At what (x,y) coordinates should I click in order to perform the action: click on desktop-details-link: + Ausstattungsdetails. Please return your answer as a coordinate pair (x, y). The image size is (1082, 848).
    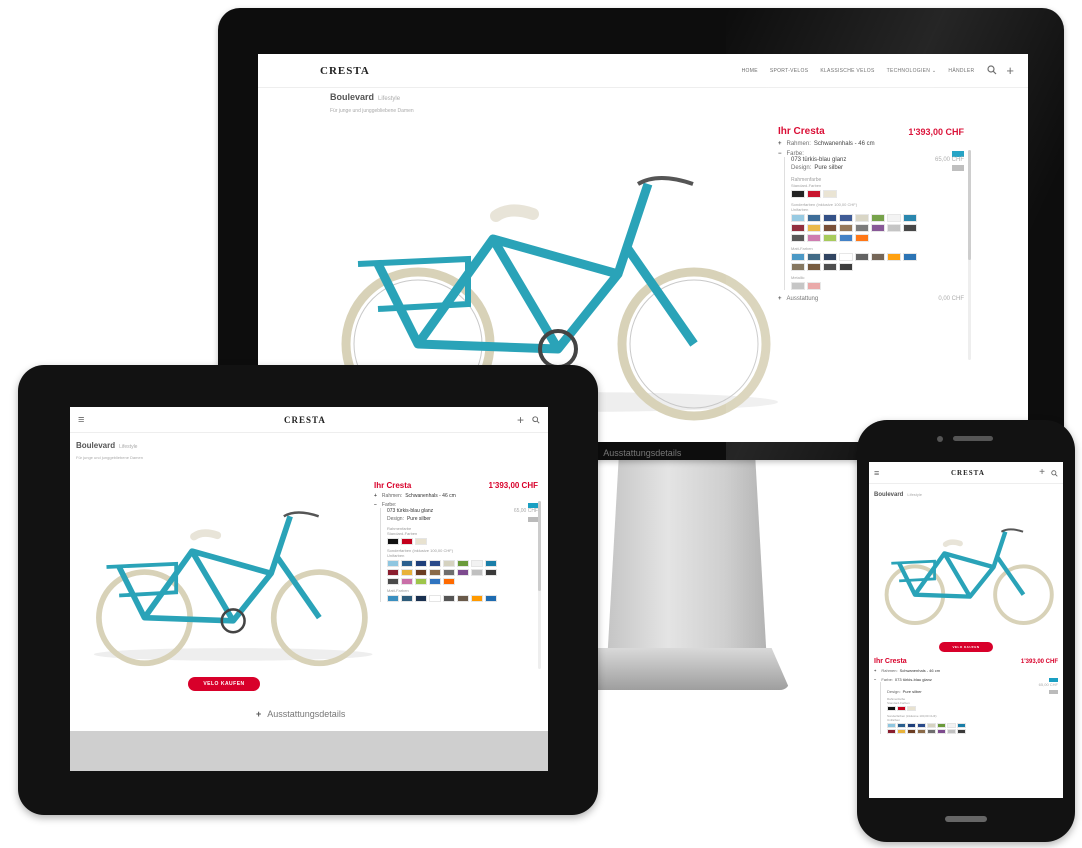
    Looking at the image, I should click on (636, 453).